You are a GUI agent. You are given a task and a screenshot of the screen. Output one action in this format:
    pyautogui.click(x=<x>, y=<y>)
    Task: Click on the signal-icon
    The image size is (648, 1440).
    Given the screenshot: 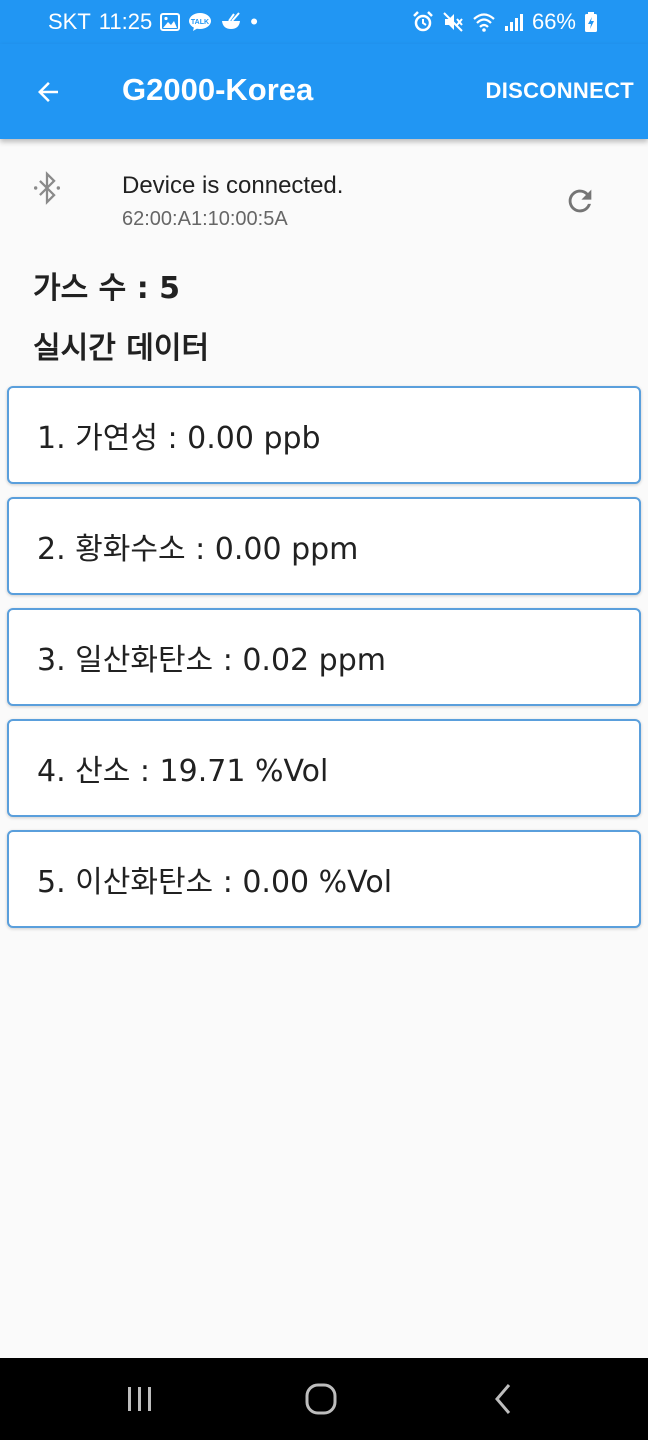 What is the action you would take?
    pyautogui.click(x=514, y=22)
    